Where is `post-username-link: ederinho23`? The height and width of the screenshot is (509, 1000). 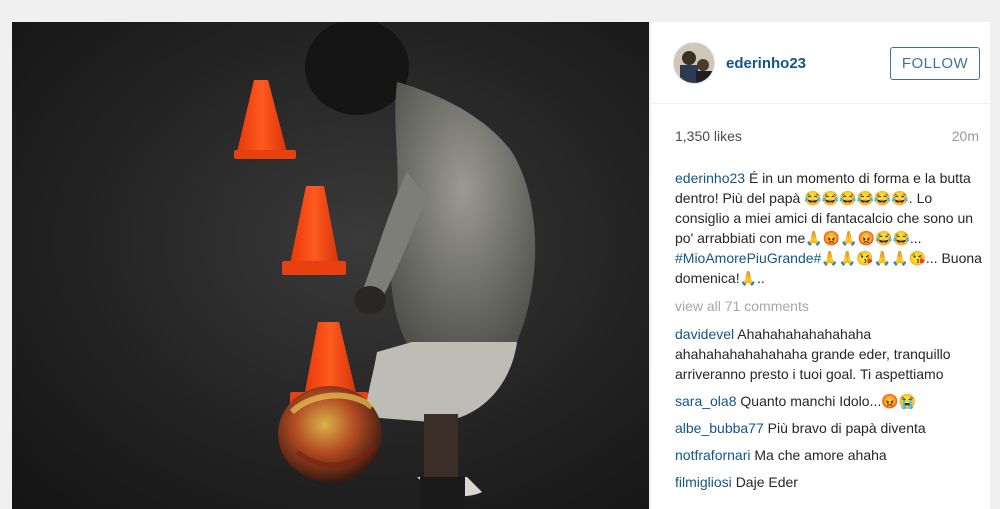
post-username-link: ederinho23 is located at coordinates (766, 63).